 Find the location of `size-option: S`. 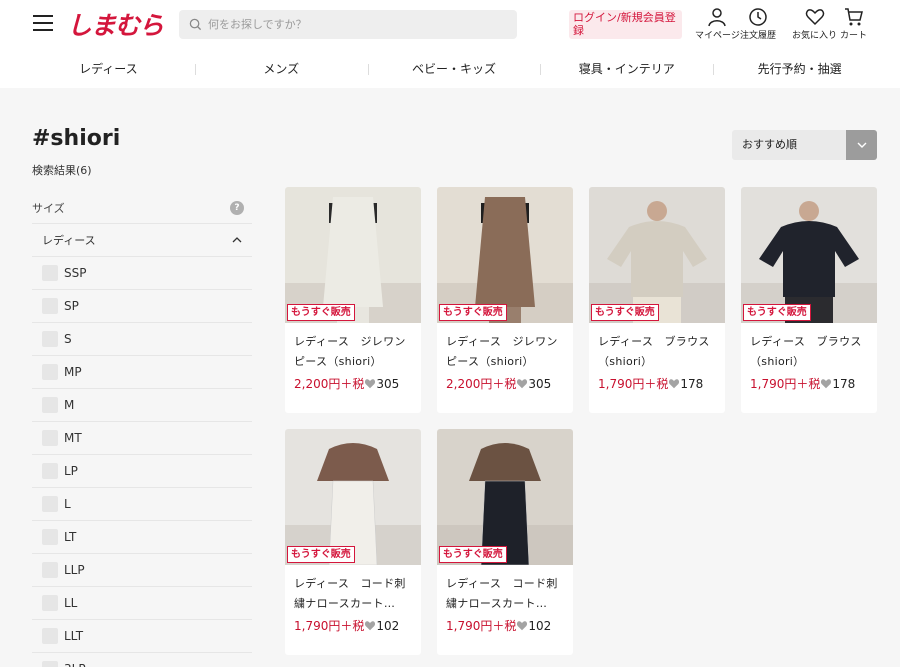

size-option: S is located at coordinates (142, 339).